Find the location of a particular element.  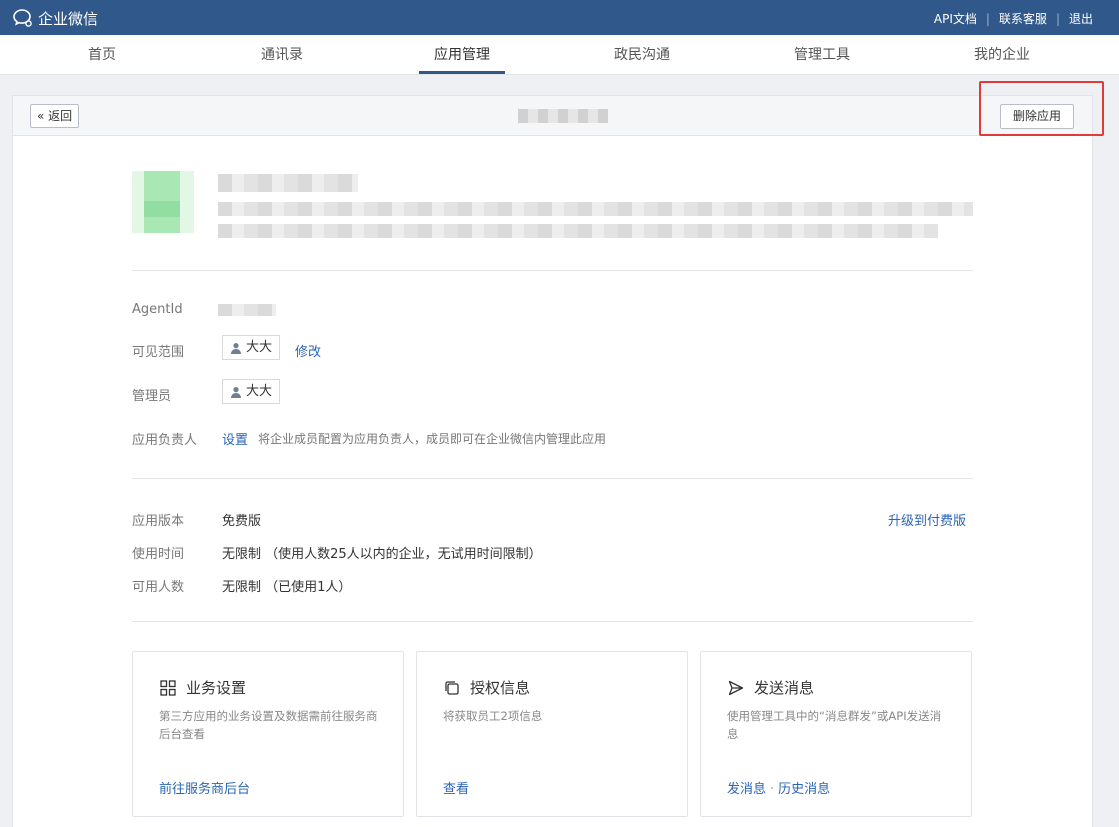

upgrade-link: 升级到付费版 is located at coordinates (927, 519).